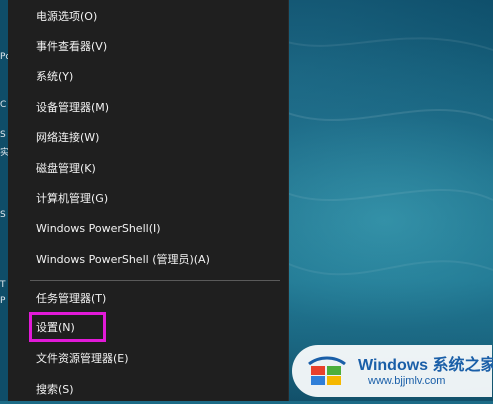  I want to click on windows-logo-icon, so click(327, 370).